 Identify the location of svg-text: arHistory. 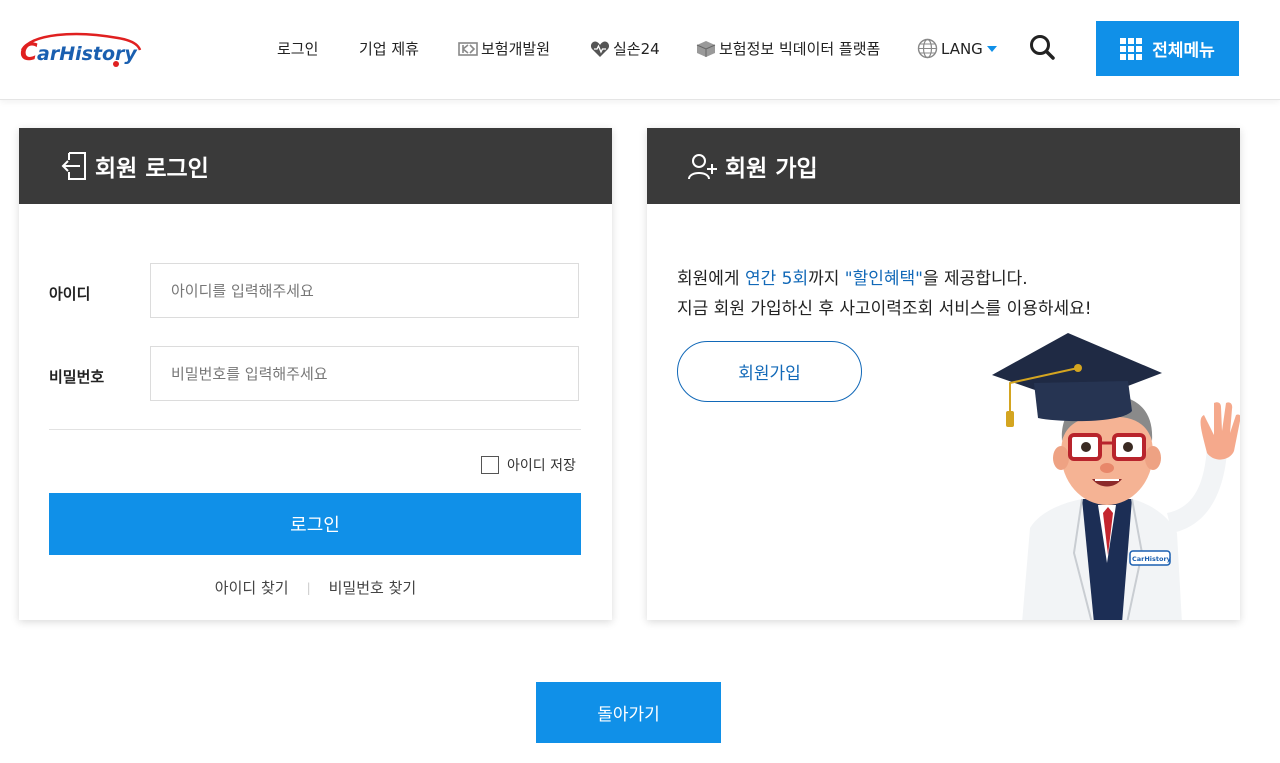
(87, 54).